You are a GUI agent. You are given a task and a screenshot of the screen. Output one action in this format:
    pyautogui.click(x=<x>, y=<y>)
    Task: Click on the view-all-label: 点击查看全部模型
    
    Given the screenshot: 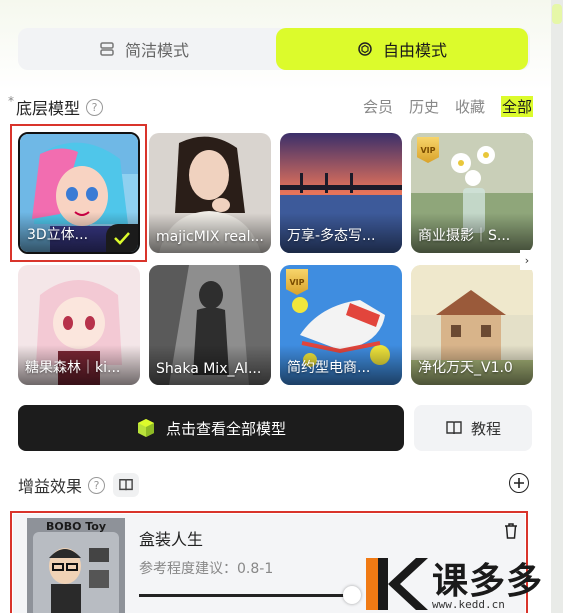 What is the action you would take?
    pyautogui.click(x=225, y=428)
    